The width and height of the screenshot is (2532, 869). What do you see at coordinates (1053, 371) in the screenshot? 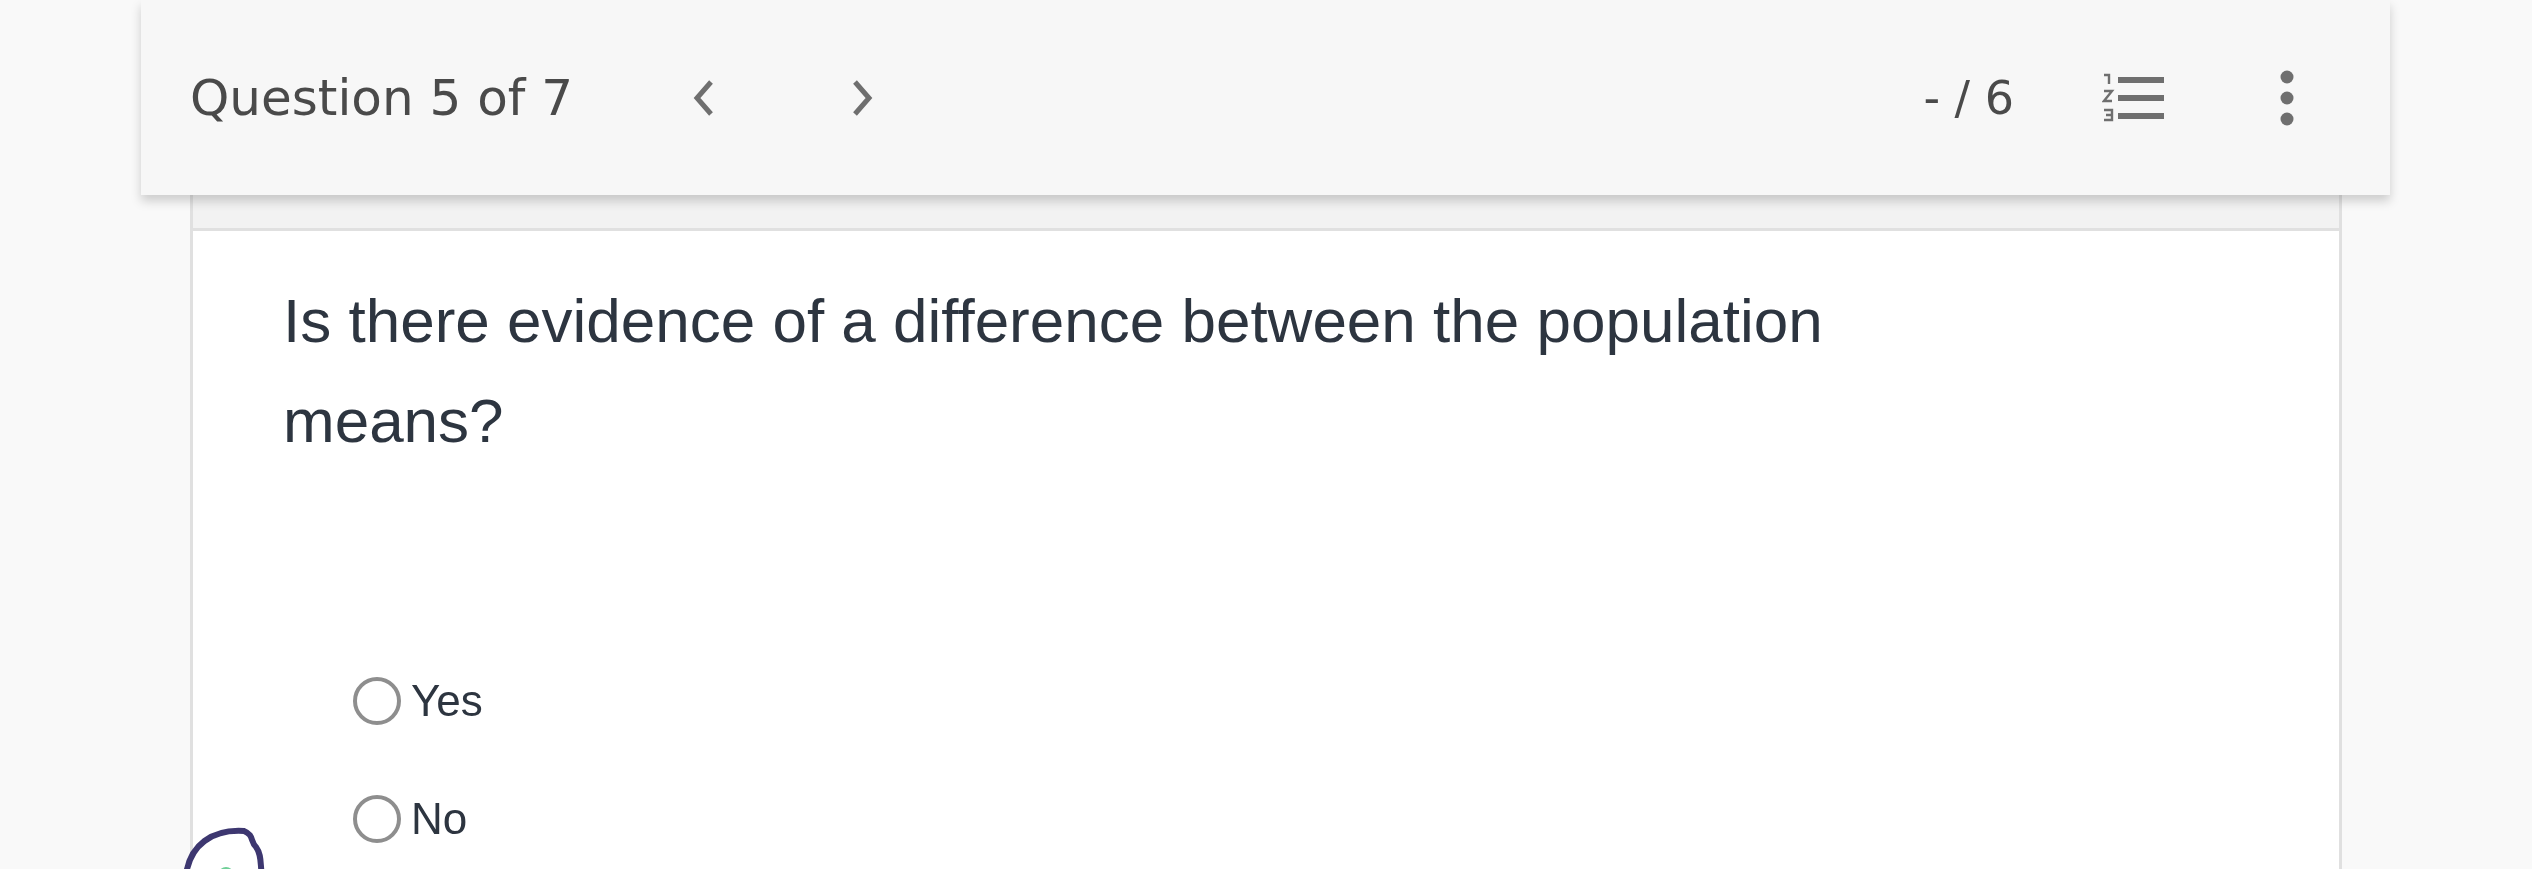
I see `question-text: Is there evidence of a difference between the population means?` at bounding box center [1053, 371].